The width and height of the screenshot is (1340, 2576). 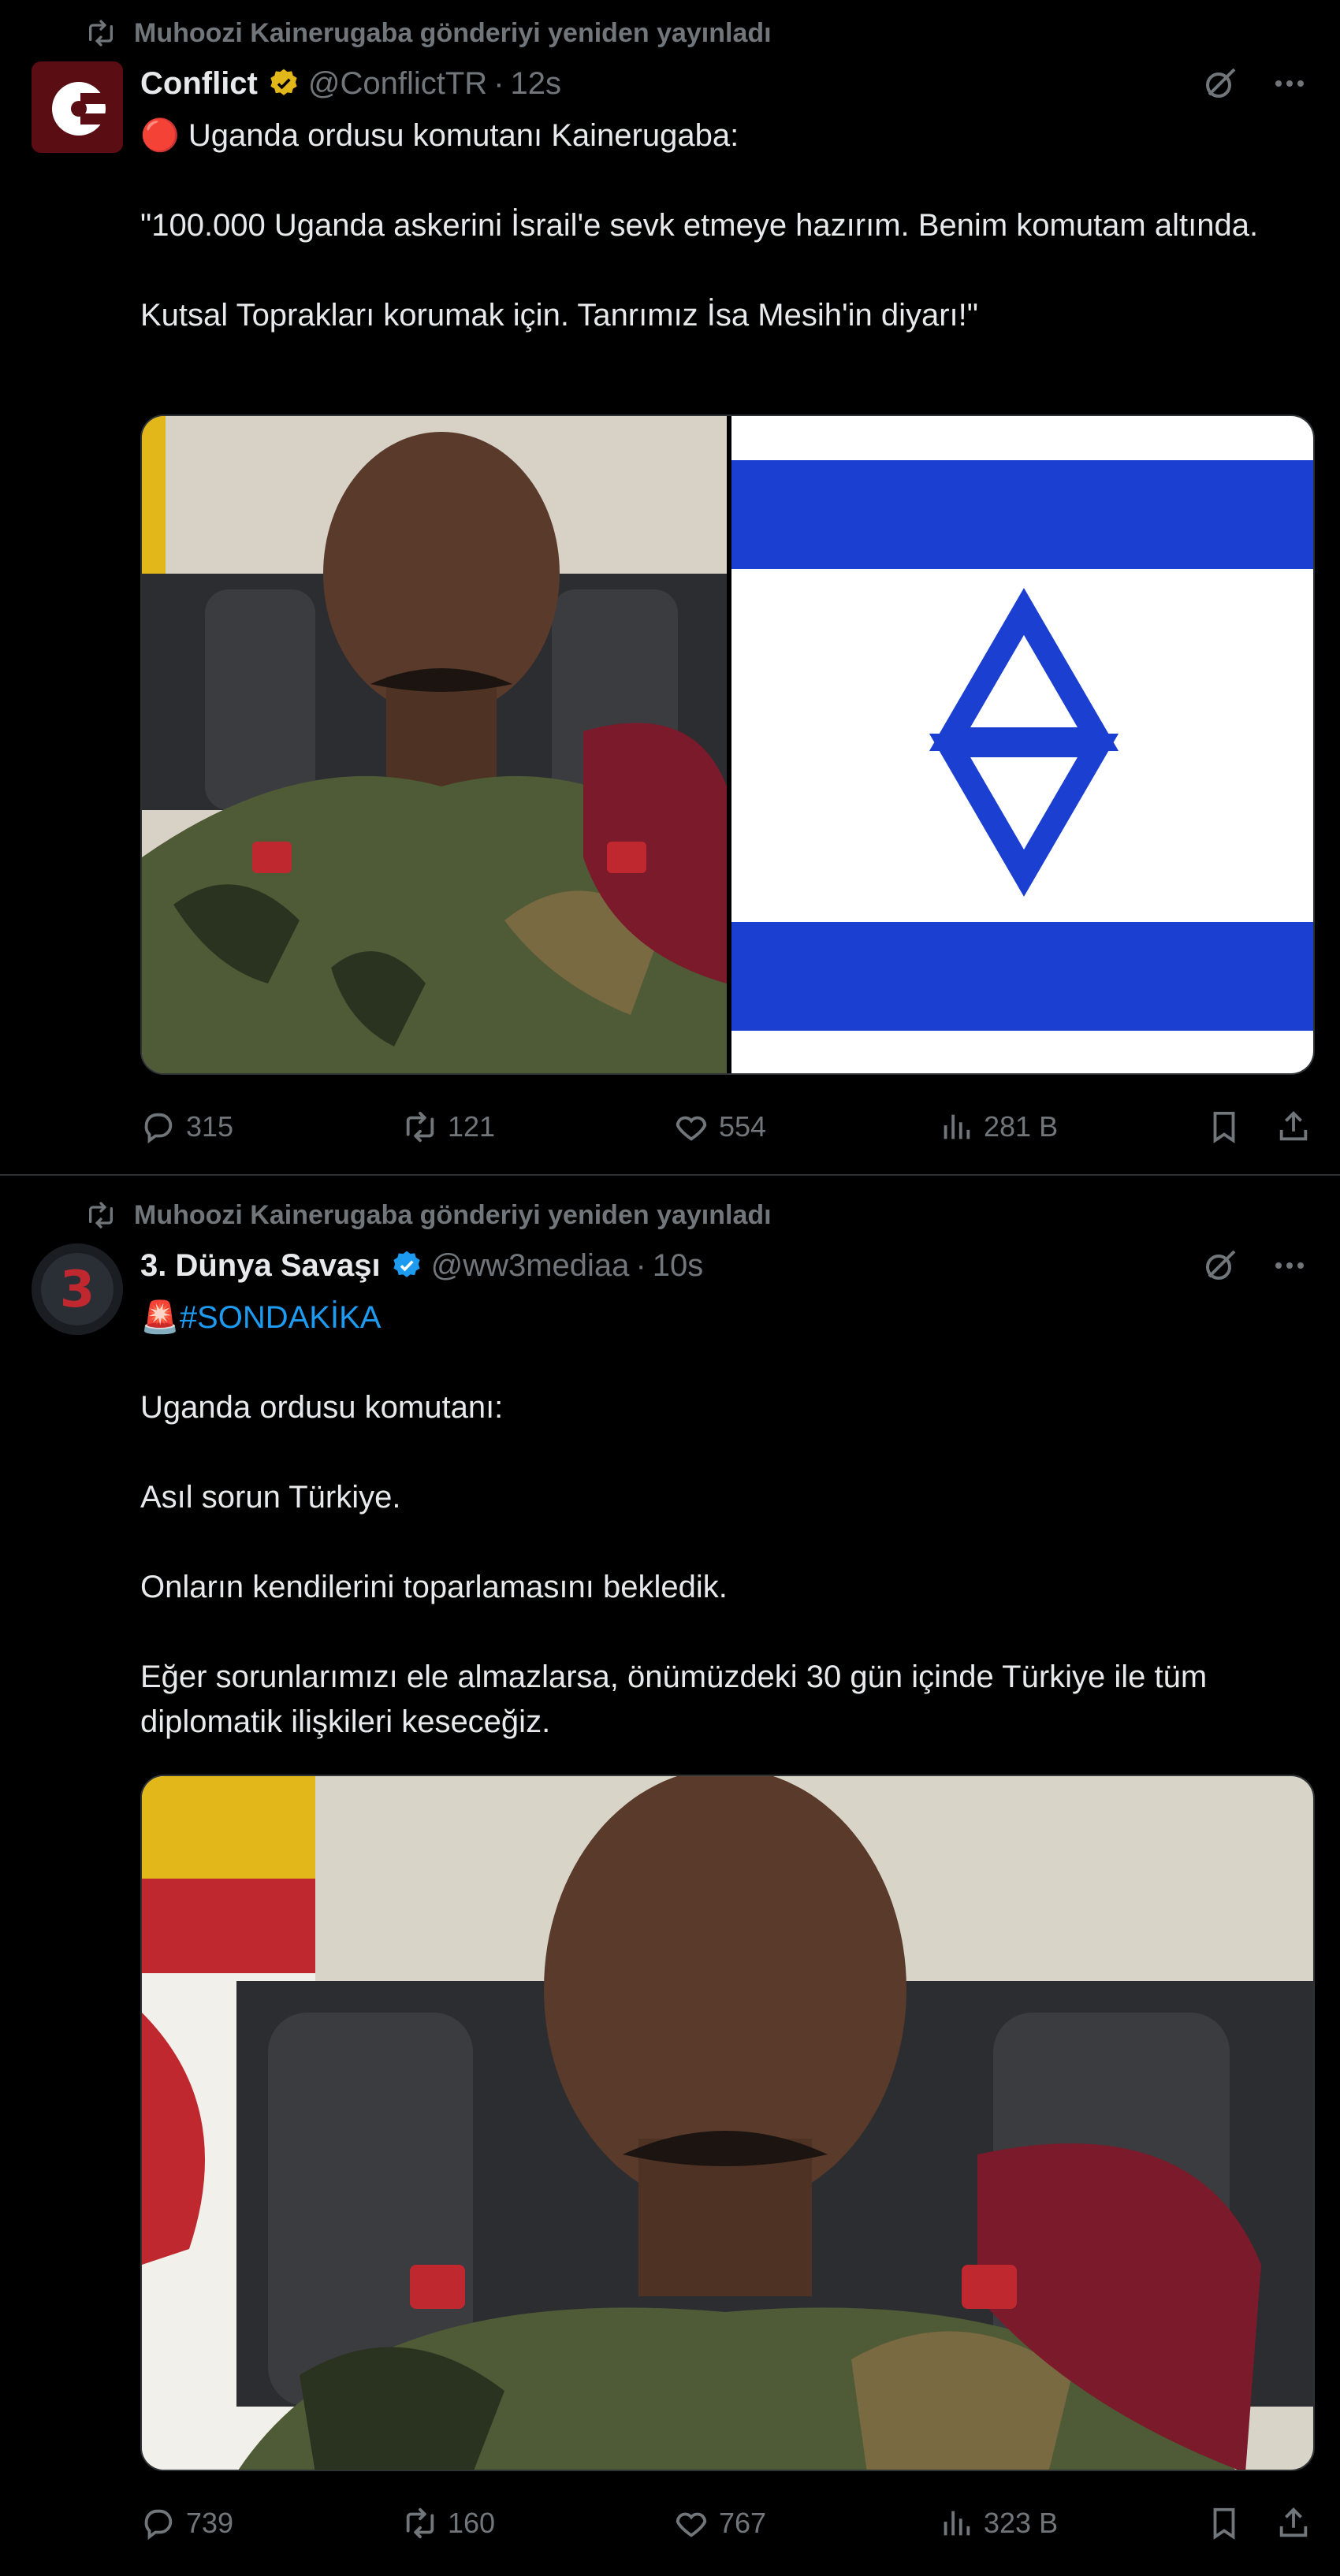 What do you see at coordinates (743, 1126) in the screenshot?
I see `like-count: 554` at bounding box center [743, 1126].